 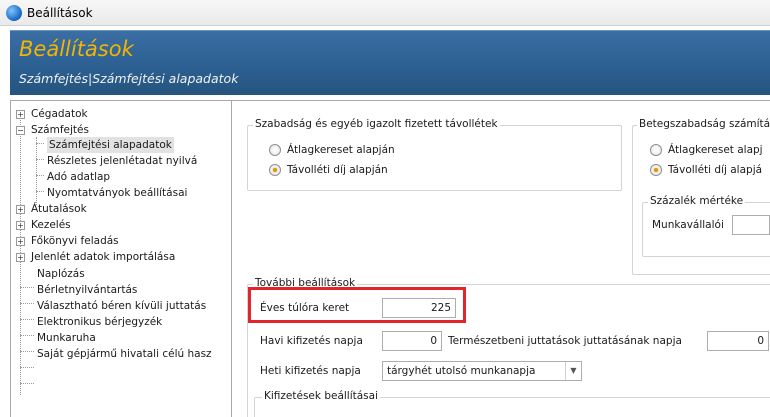 I want to click on breadcrumb: Számfejtés|Számfejtési alapadatok, so click(x=129, y=78).